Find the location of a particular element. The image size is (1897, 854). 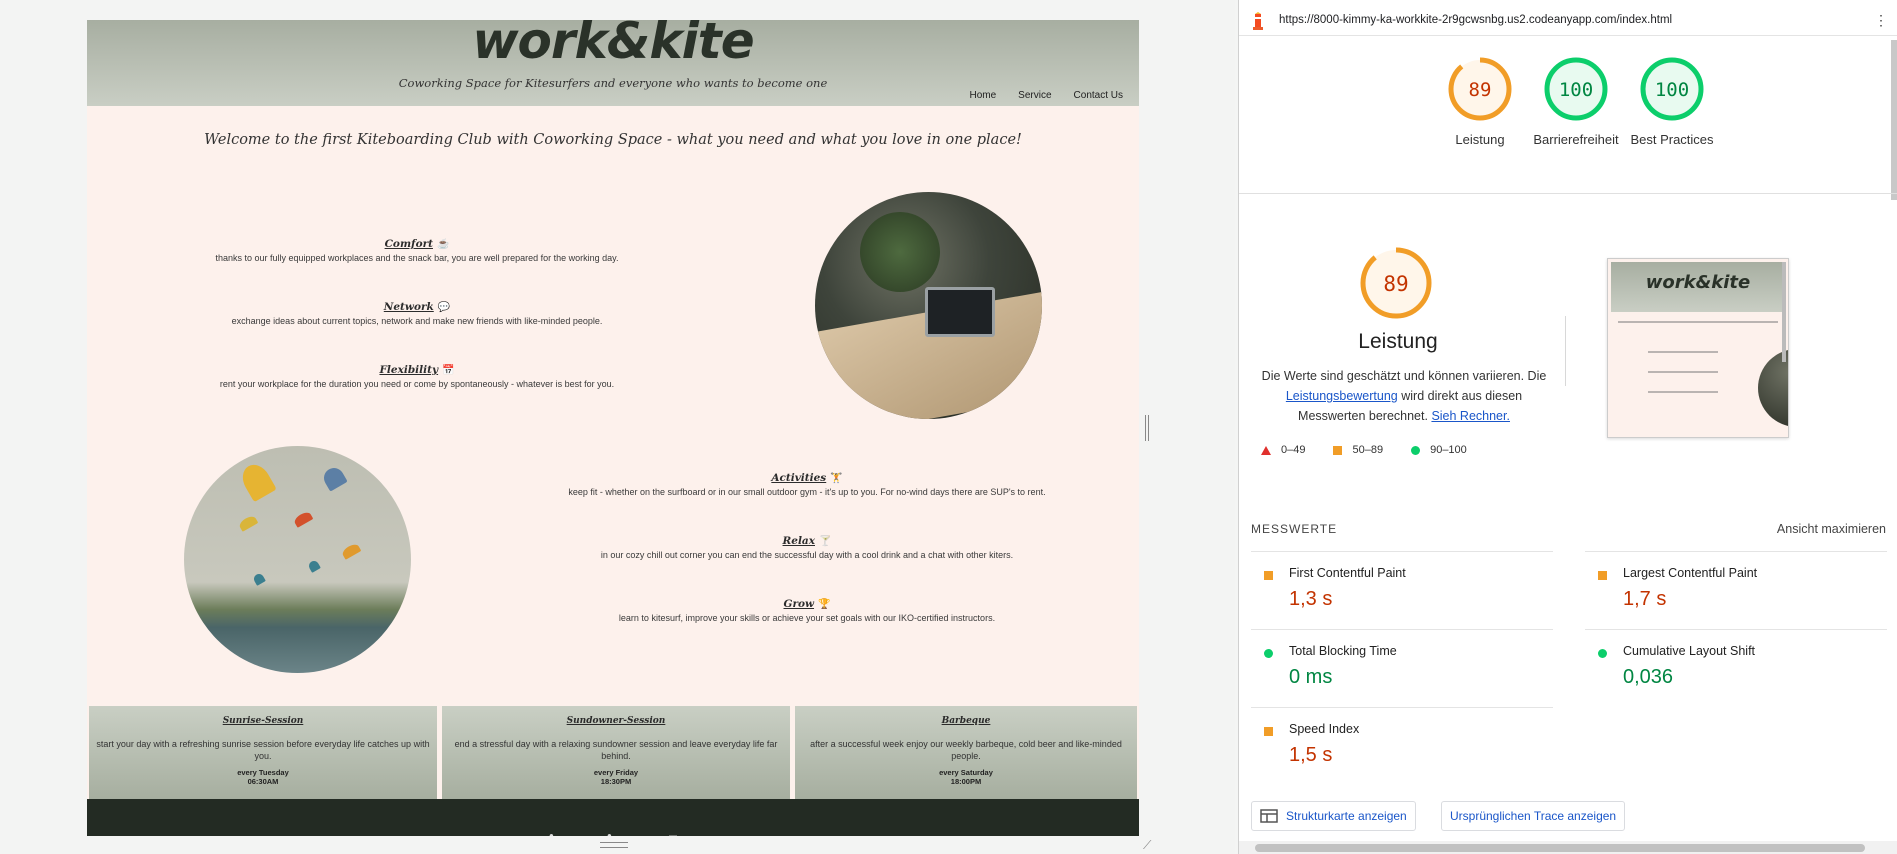

legend-fail: 0–49 is located at coordinates (1293, 450).